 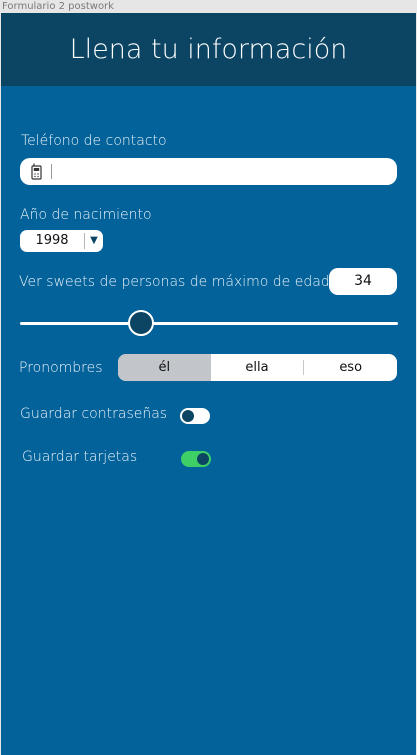 I want to click on phone-field, so click(x=208, y=171).